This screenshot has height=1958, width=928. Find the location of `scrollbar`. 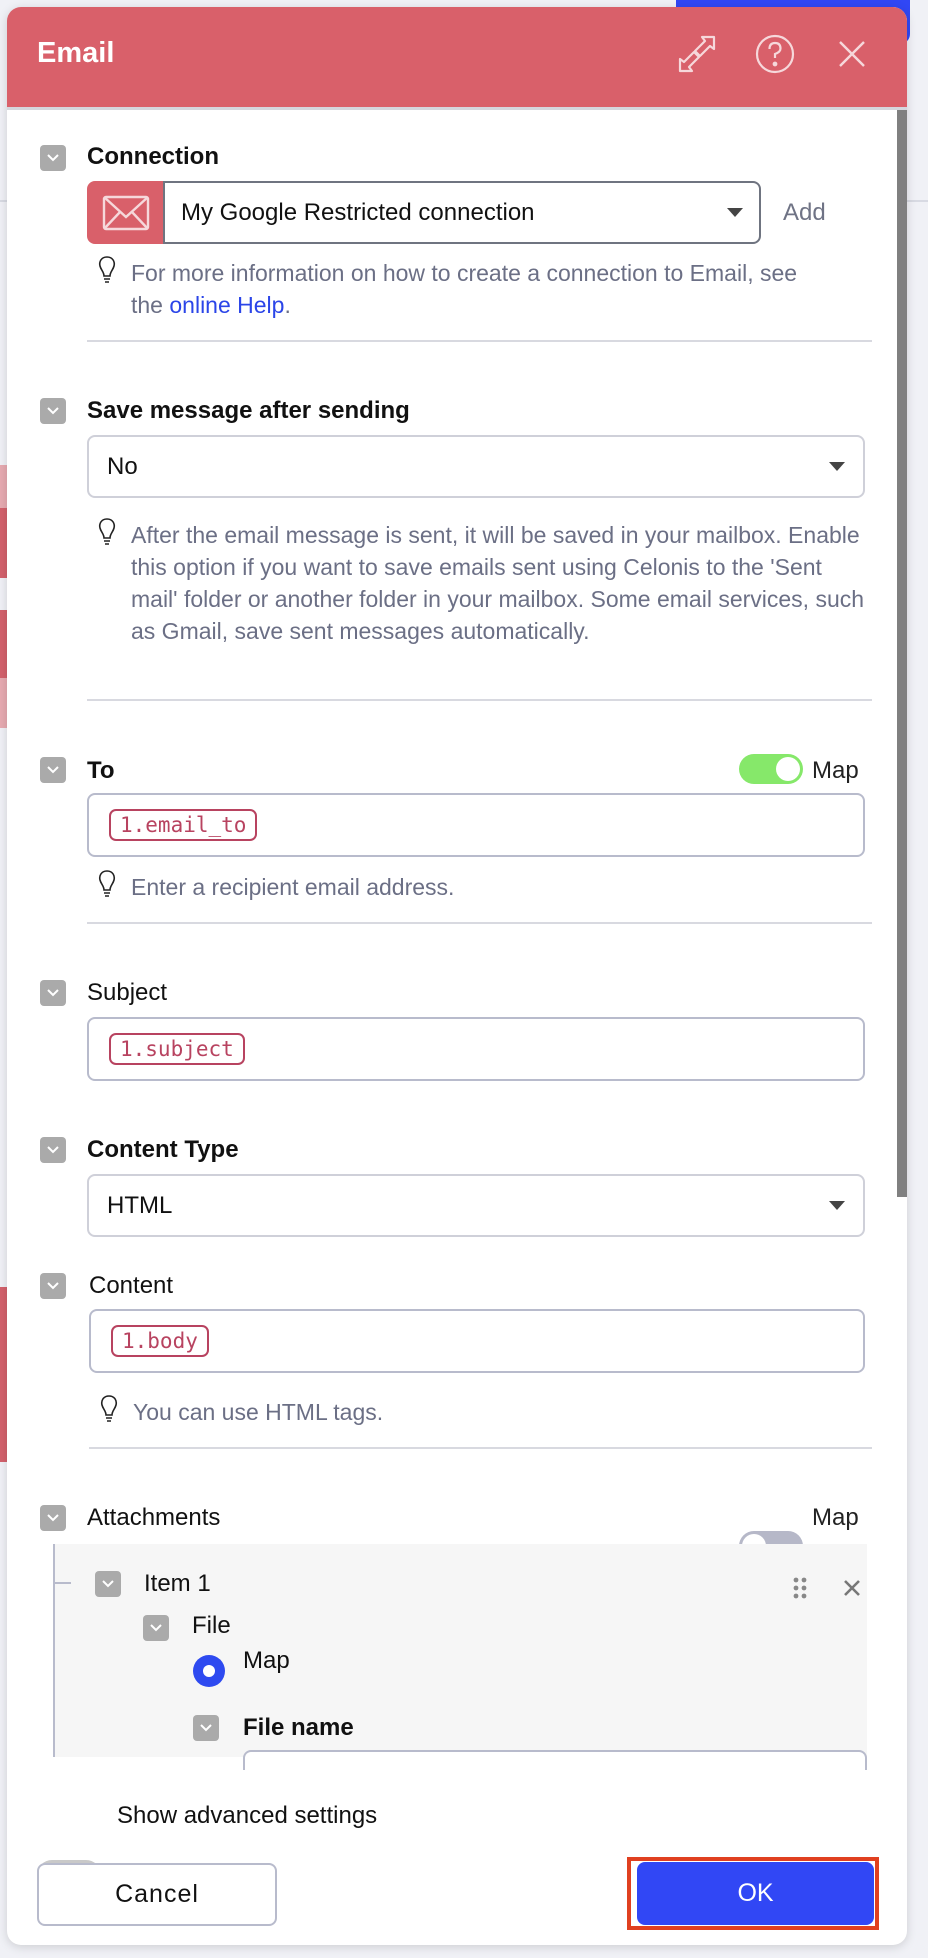

scrollbar is located at coordinates (902, 653).